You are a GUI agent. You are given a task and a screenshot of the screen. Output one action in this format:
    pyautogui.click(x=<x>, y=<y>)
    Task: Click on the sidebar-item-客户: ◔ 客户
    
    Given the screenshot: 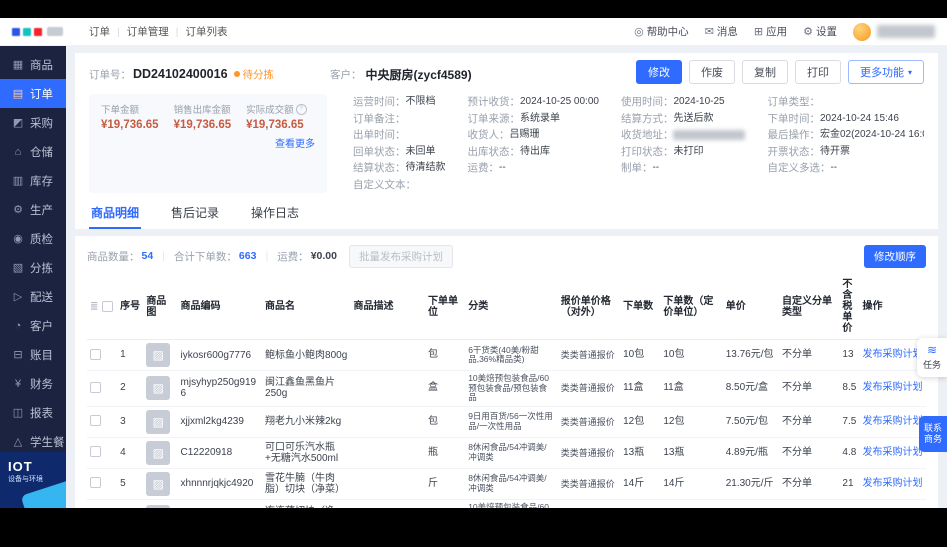 What is the action you would take?
    pyautogui.click(x=33, y=325)
    